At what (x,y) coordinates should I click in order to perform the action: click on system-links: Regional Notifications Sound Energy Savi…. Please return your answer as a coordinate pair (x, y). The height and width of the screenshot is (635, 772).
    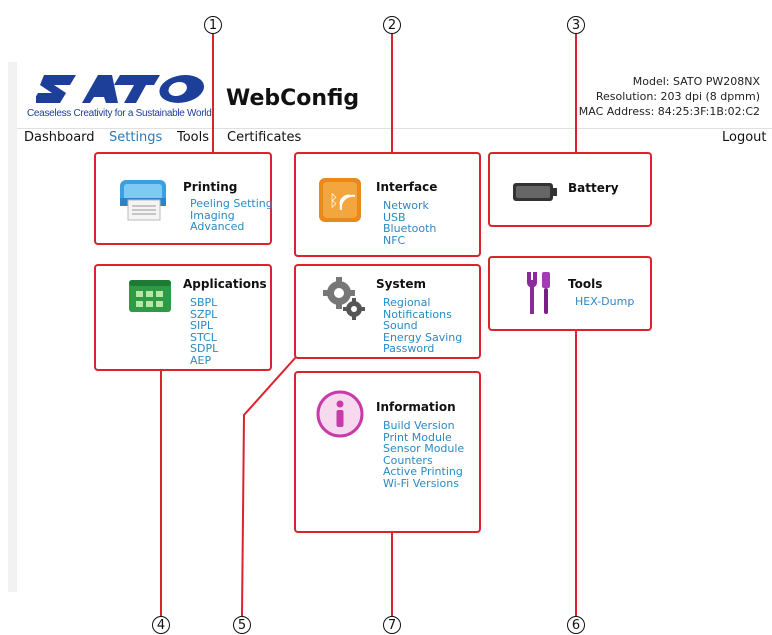
    Looking at the image, I should click on (422, 326).